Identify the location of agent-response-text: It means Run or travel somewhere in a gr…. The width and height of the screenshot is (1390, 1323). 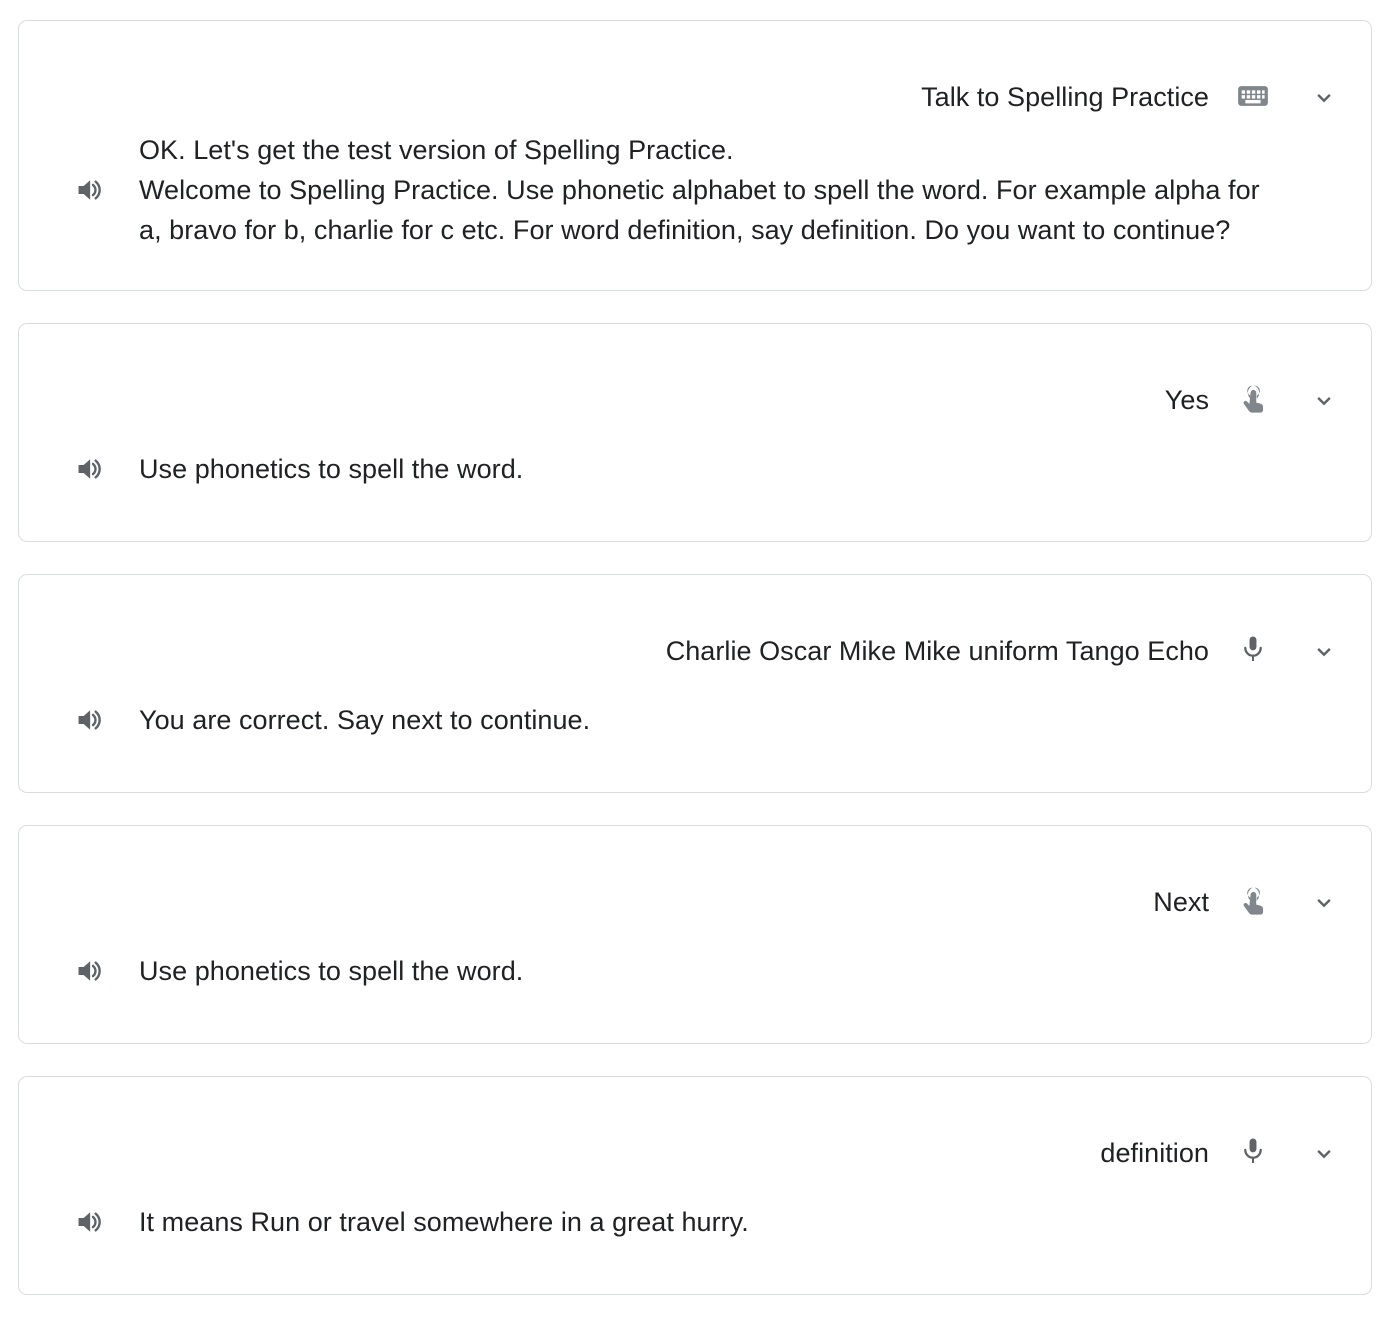
(743, 1222).